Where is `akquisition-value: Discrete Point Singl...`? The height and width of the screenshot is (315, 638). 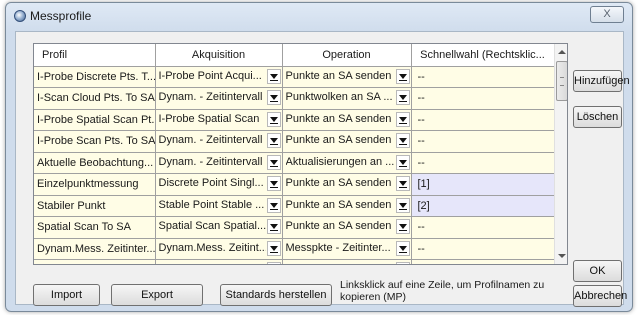
akquisition-value: Discrete Point Singl... is located at coordinates (211, 183).